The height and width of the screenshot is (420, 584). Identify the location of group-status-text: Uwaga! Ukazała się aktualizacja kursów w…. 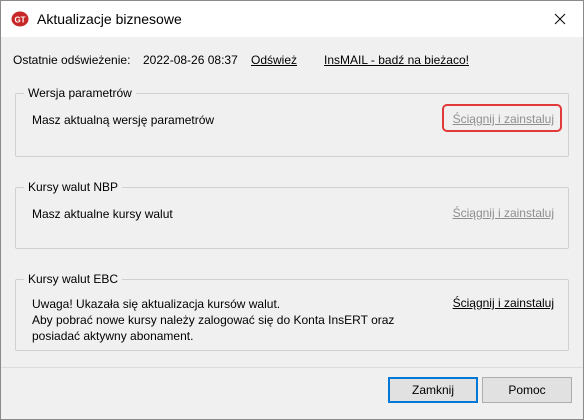
(213, 320).